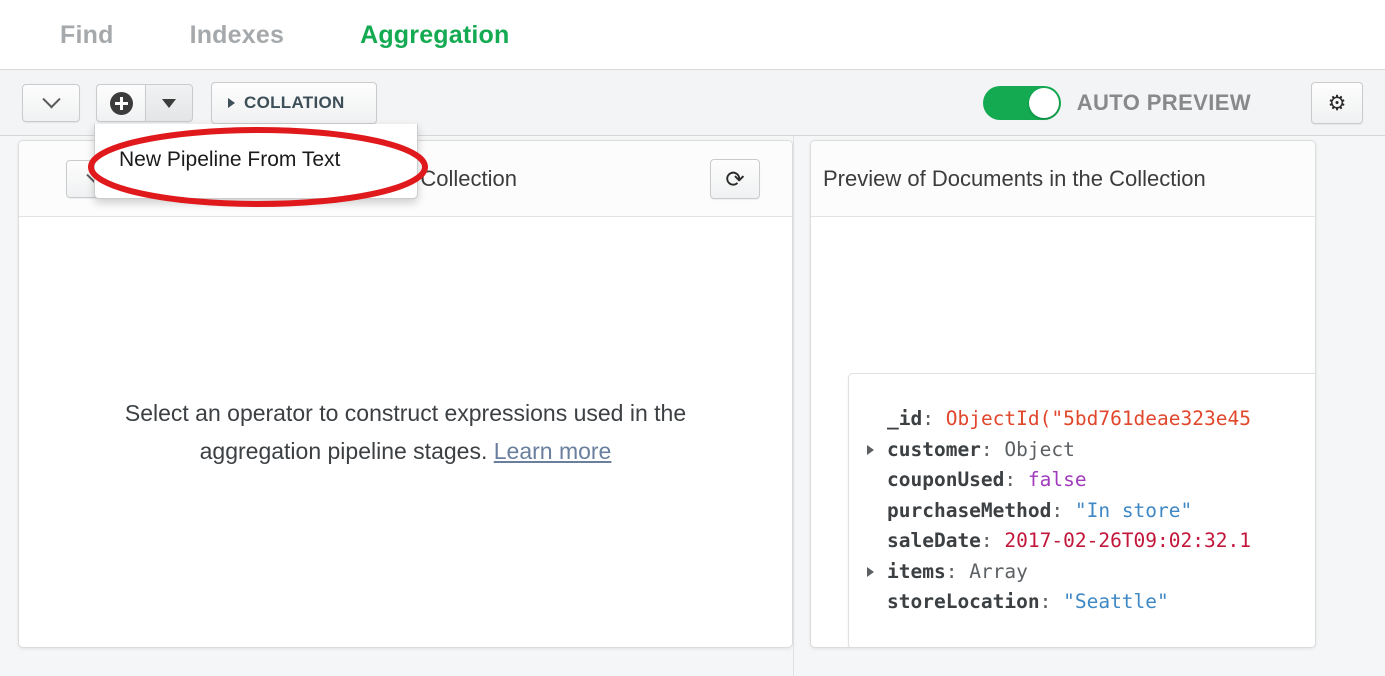  What do you see at coordinates (237, 35) in the screenshot?
I see `tab-indexes: Indexes` at bounding box center [237, 35].